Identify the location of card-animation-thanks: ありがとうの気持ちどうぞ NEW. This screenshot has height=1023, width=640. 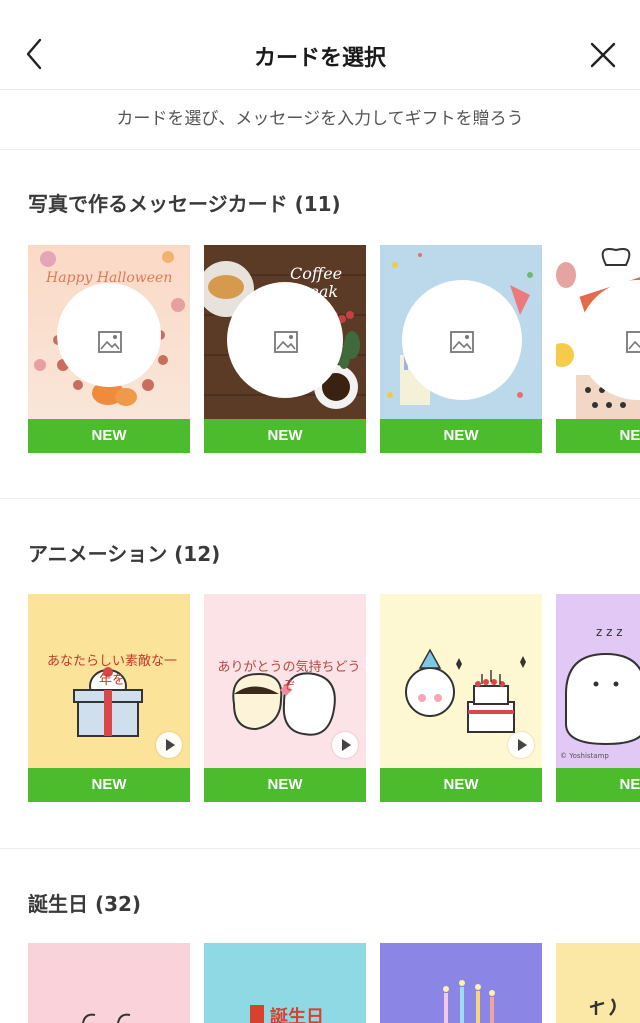
(285, 698).